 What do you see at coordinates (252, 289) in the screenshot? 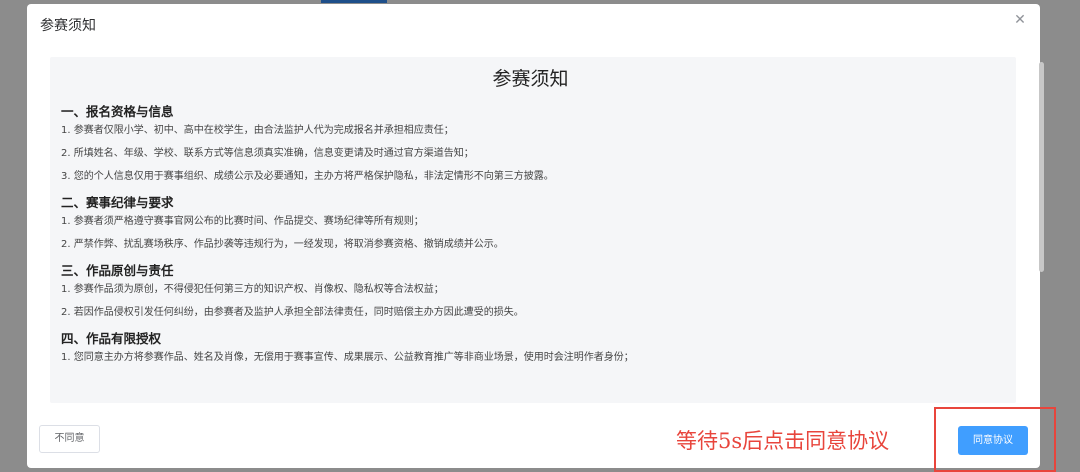
I see `list-item: 1. 参赛作品须为原创，不得侵犯任何第三方的知识产权、肖像权、隐私权等合法权益；` at bounding box center [252, 289].